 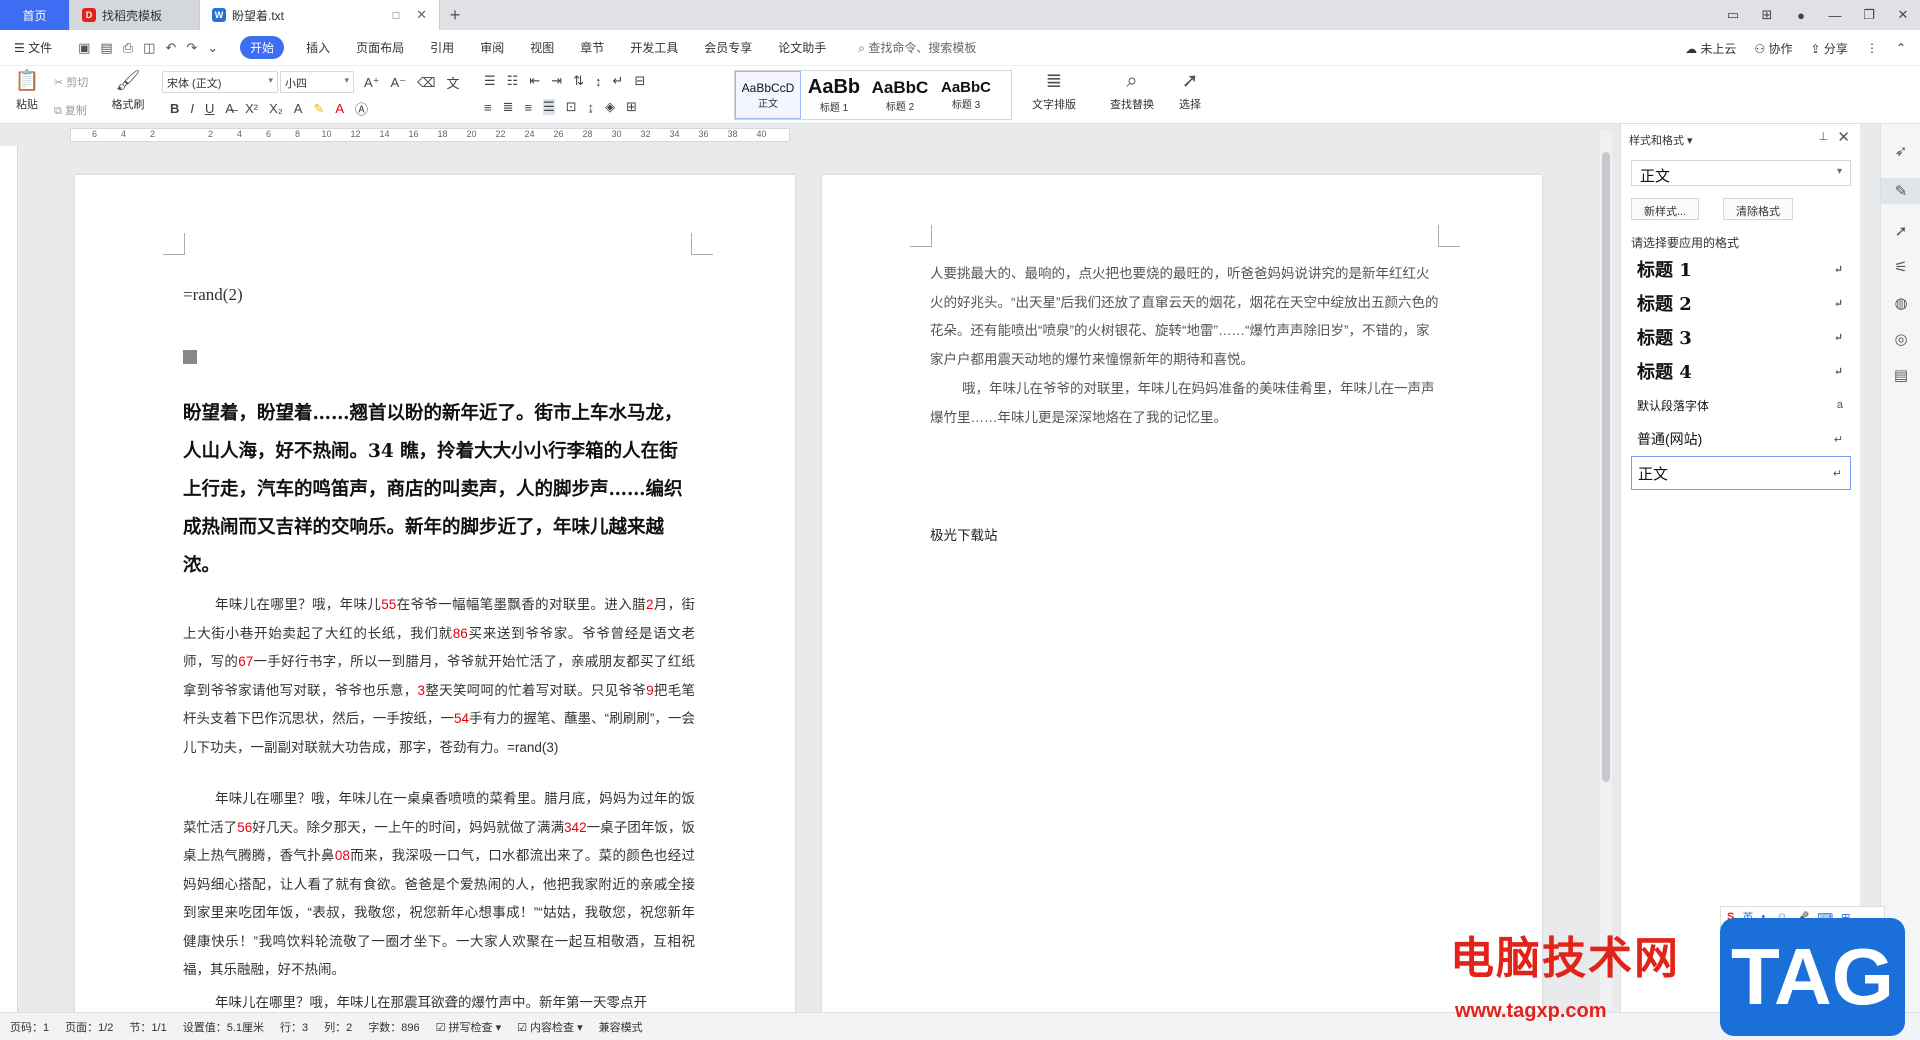 What do you see at coordinates (598, 81) in the screenshot?
I see `sort-icon: ↕` at bounding box center [598, 81].